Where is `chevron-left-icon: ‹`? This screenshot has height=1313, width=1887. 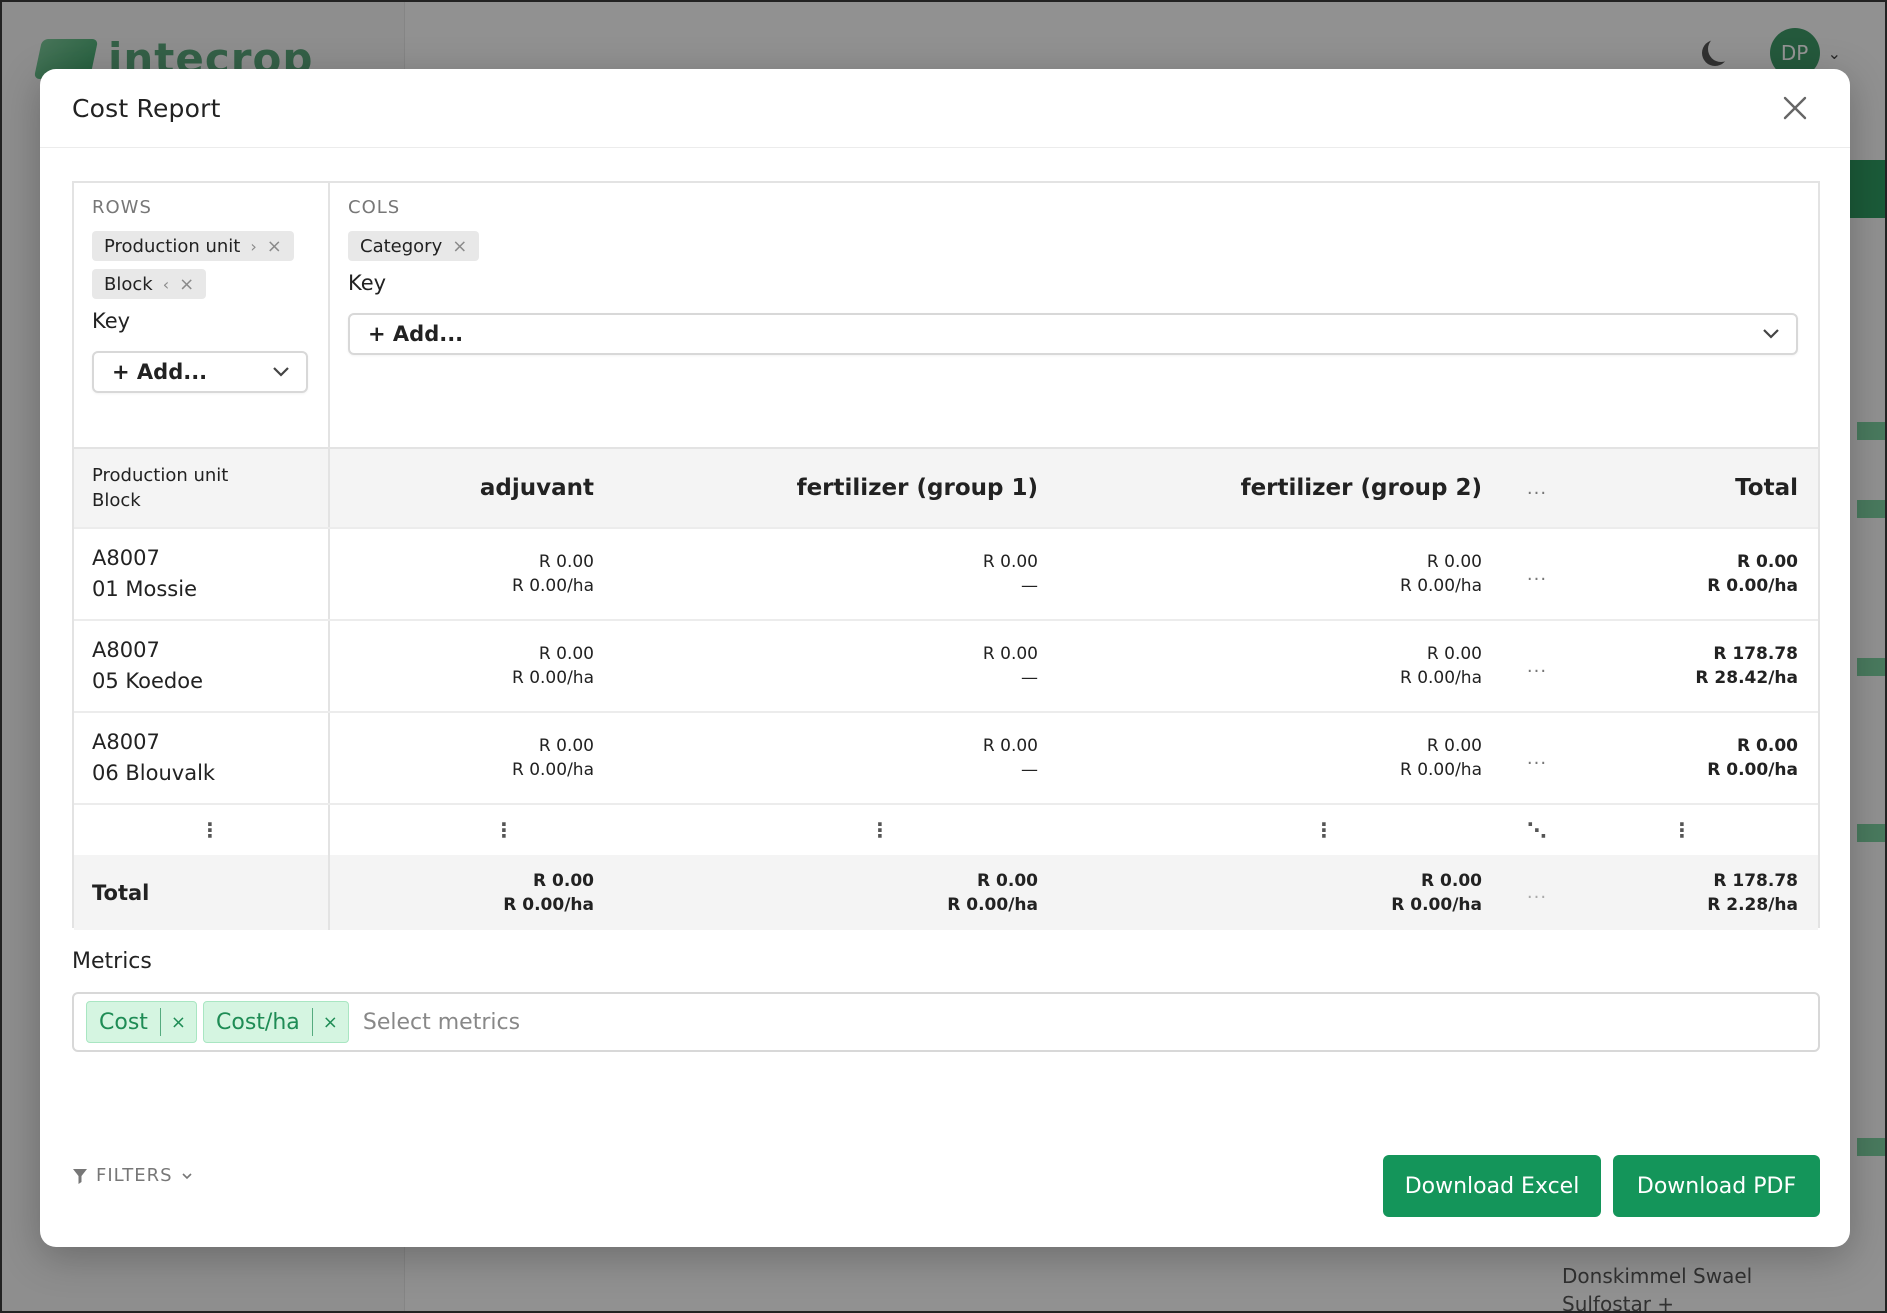
chevron-left-icon: ‹ is located at coordinates (166, 284).